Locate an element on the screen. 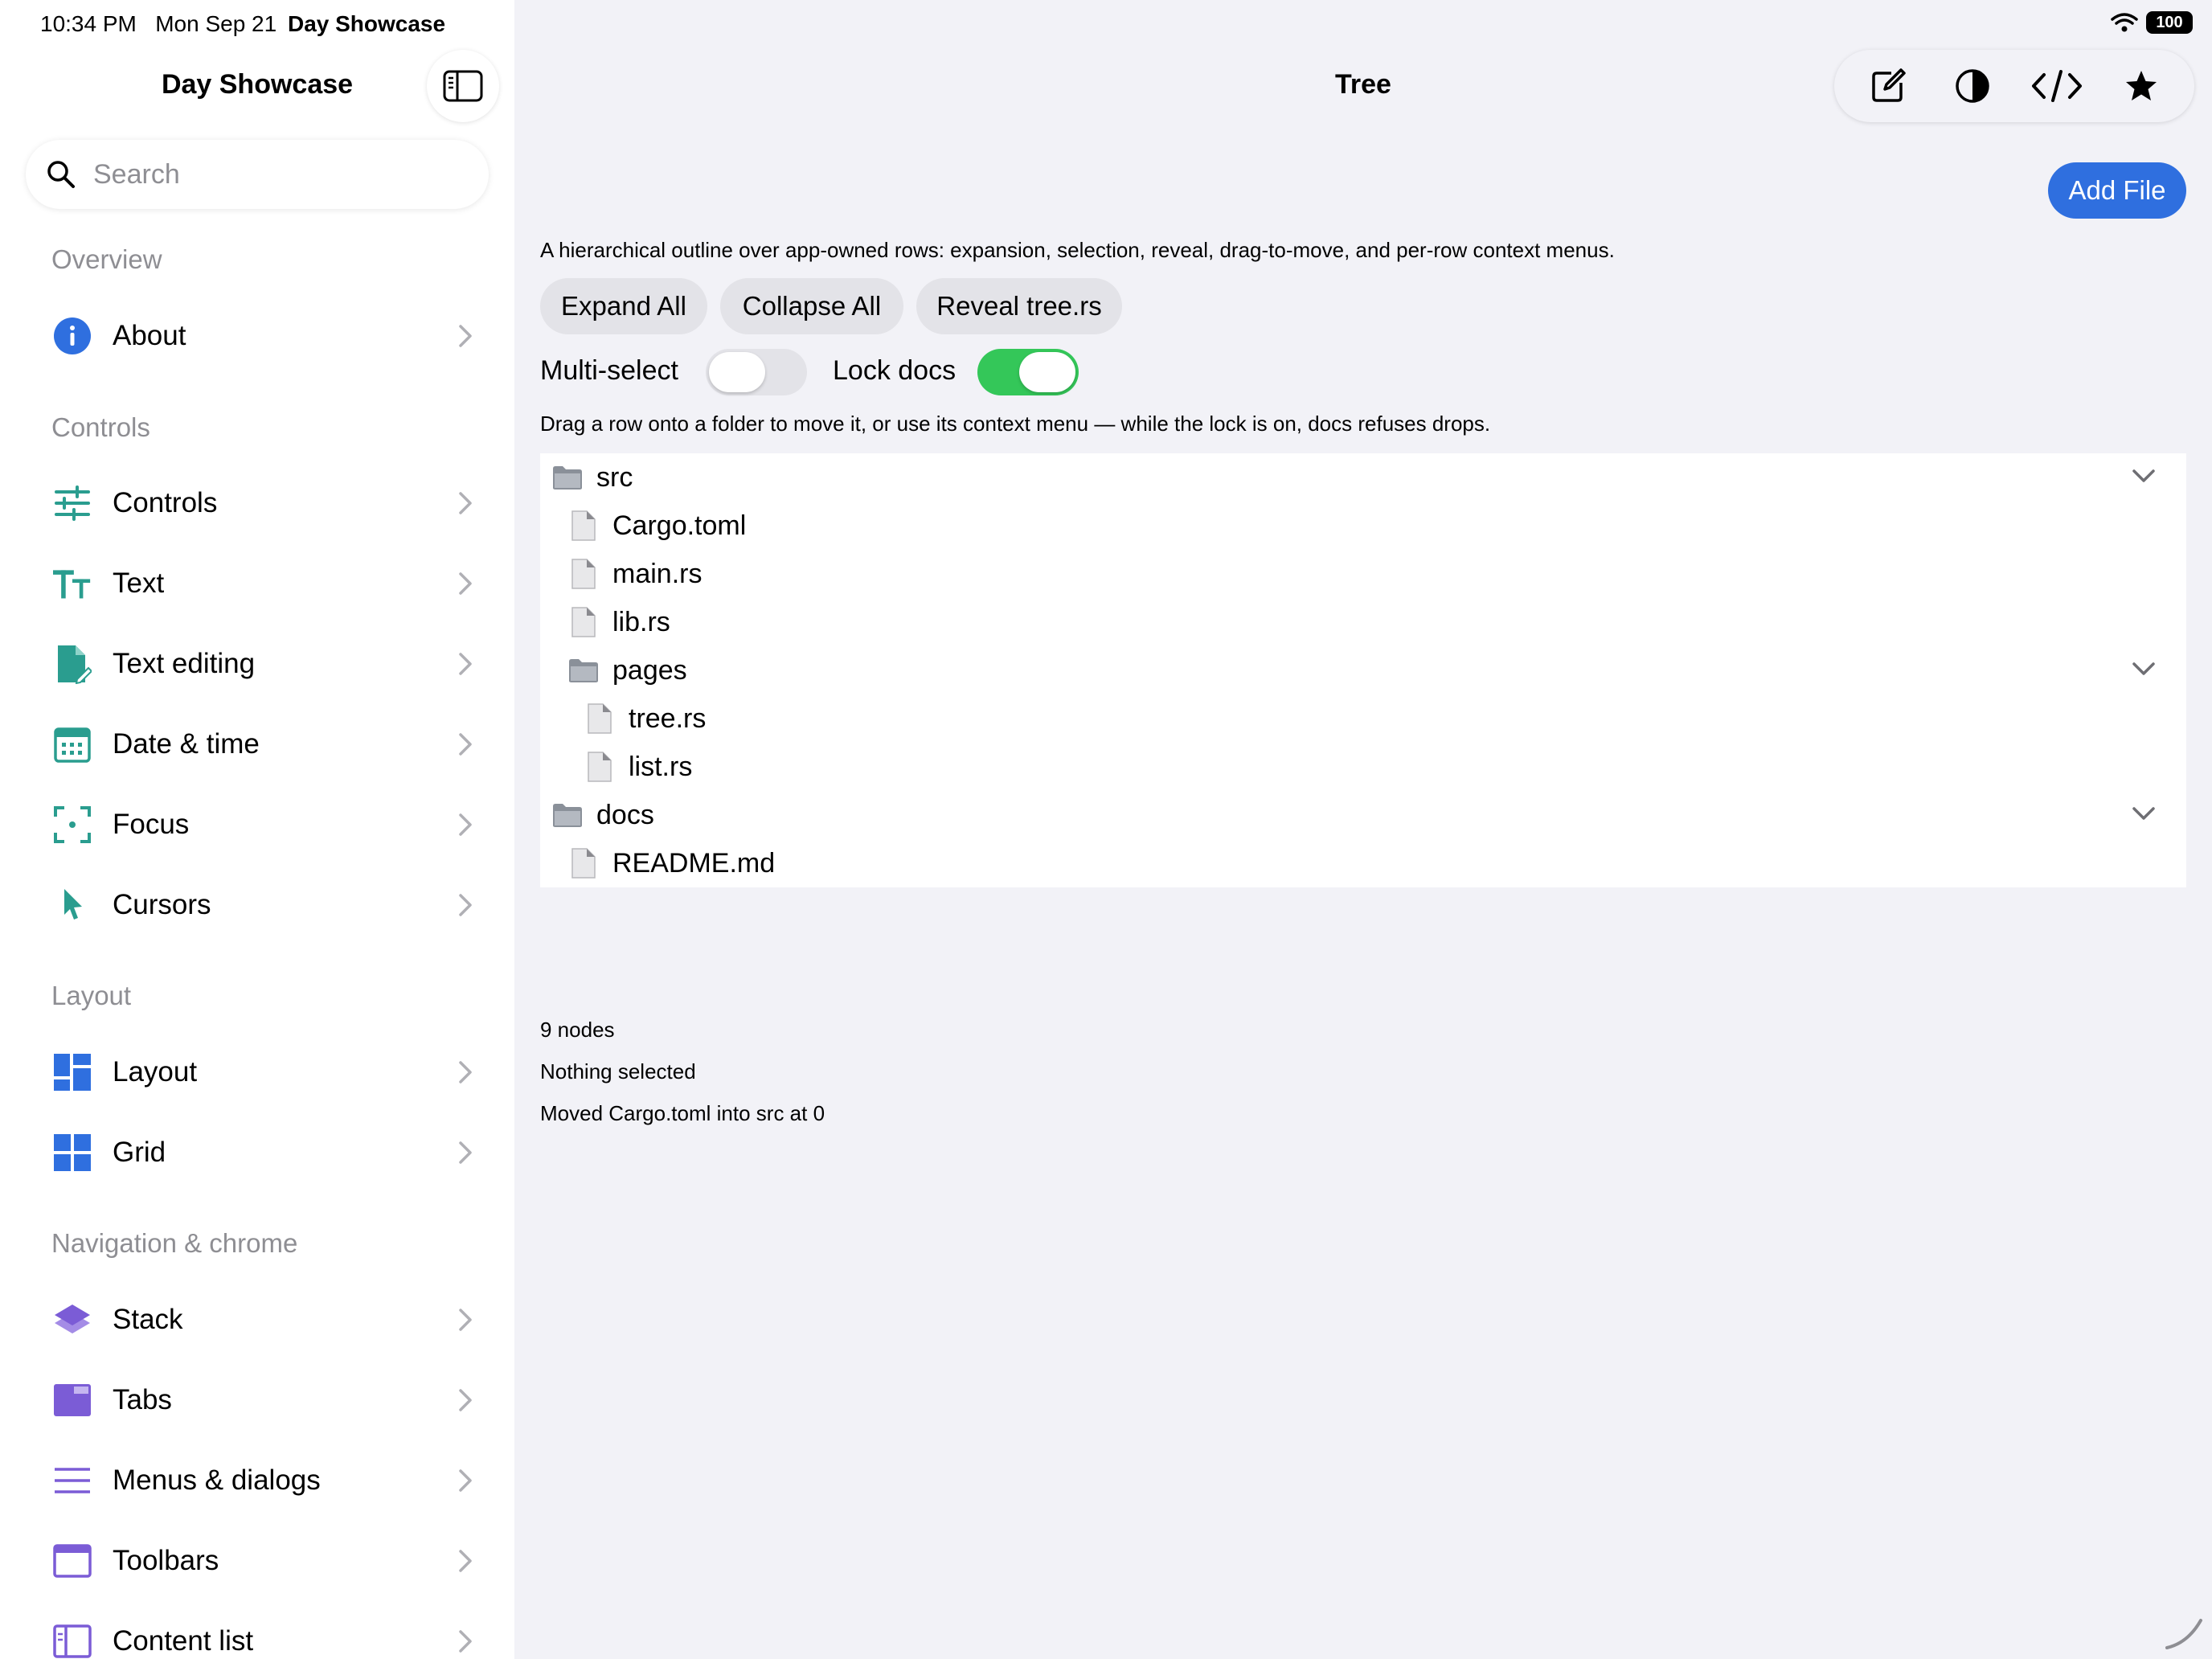 The width and height of the screenshot is (2212, 1659). tree-row-file: main.rs is located at coordinates (1363, 574).